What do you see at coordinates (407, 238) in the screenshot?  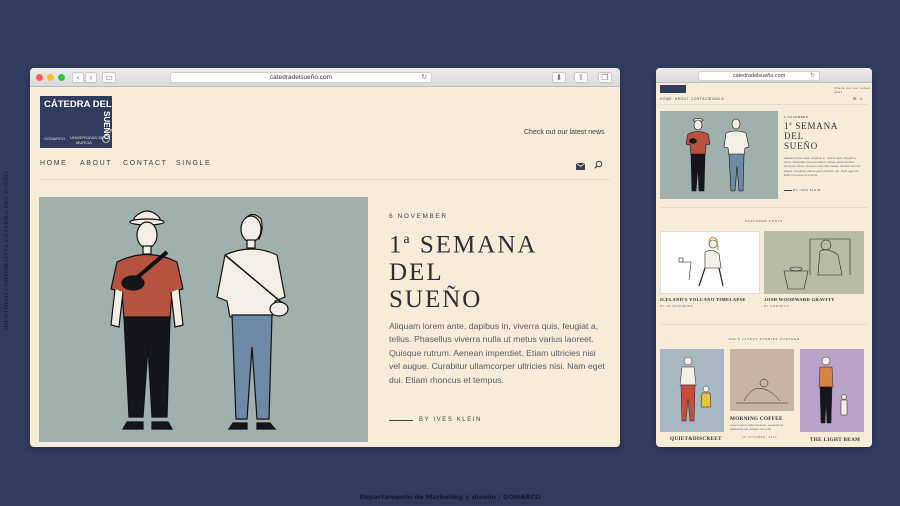 I see `title-superscript: a` at bounding box center [407, 238].